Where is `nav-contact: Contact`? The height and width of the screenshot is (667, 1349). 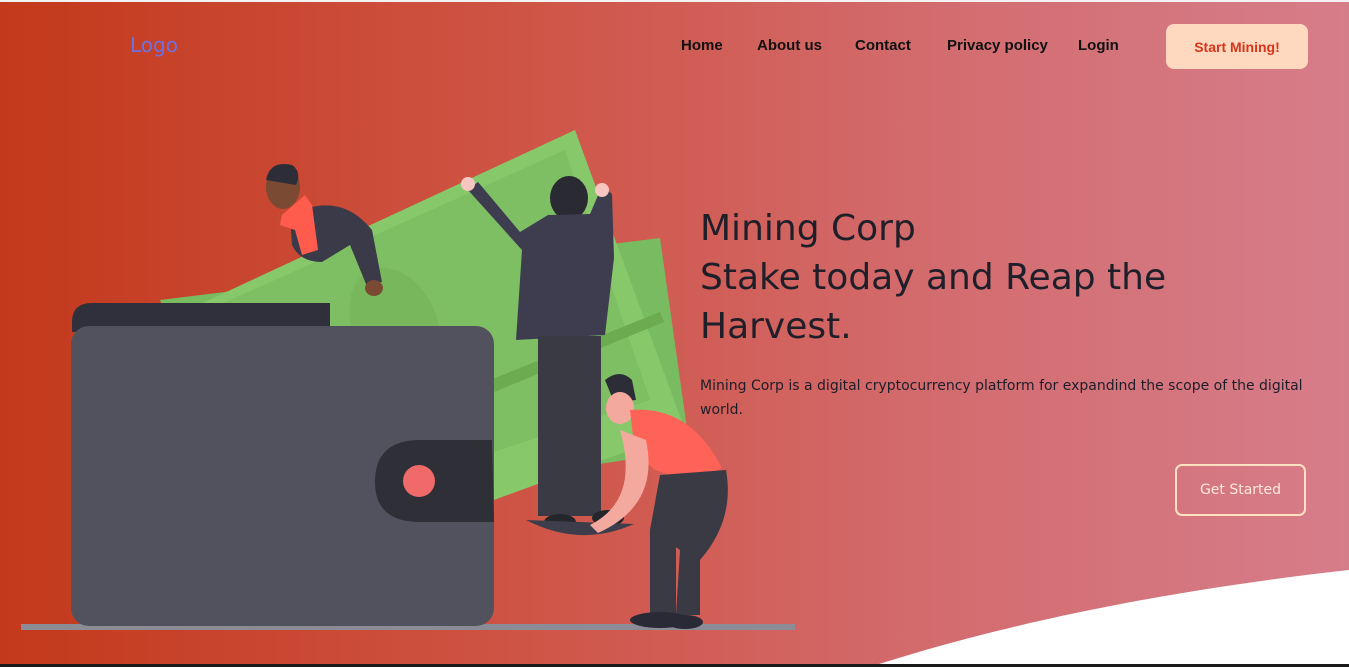 nav-contact: Contact is located at coordinates (883, 45).